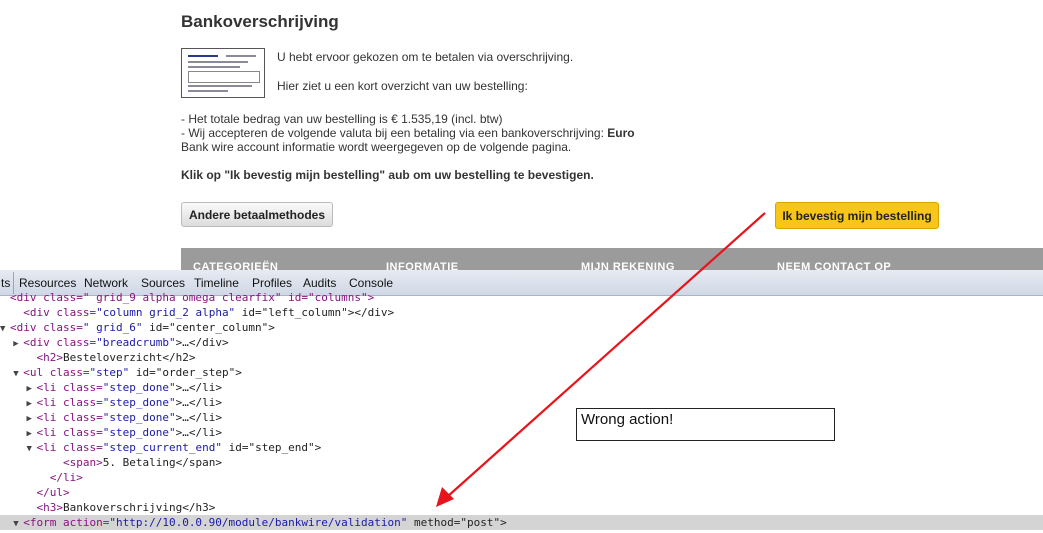  I want to click on dom-node-line: </ul>, so click(521, 492).